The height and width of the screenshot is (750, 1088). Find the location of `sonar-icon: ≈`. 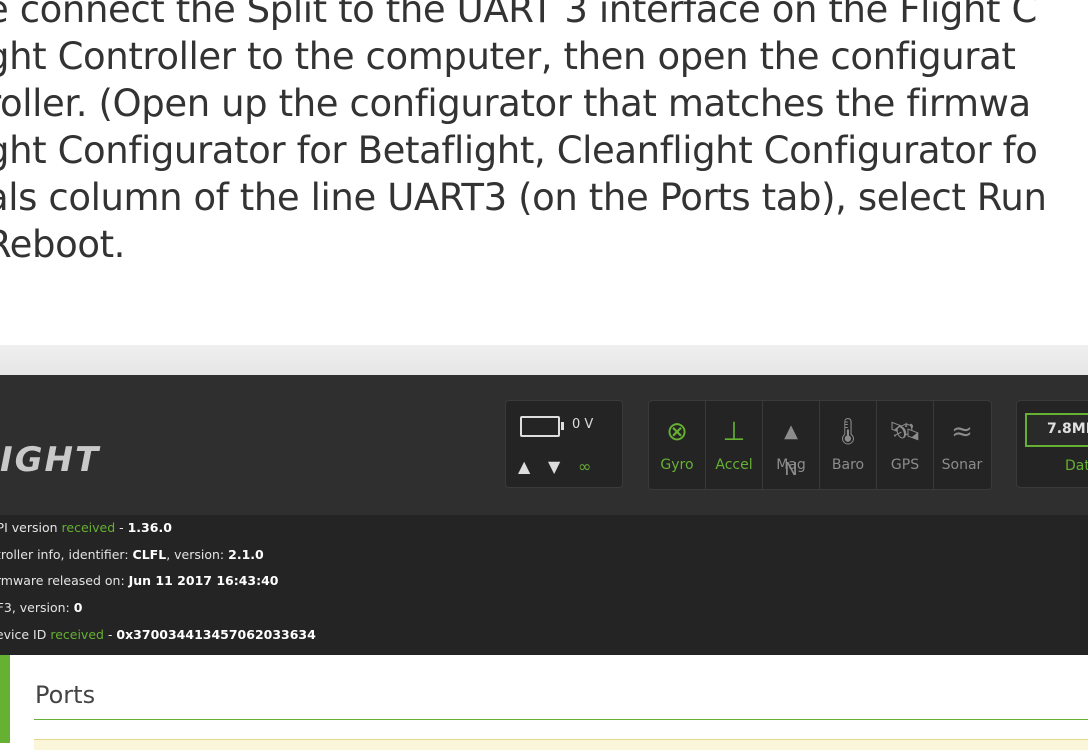

sonar-icon: ≈ is located at coordinates (962, 432).